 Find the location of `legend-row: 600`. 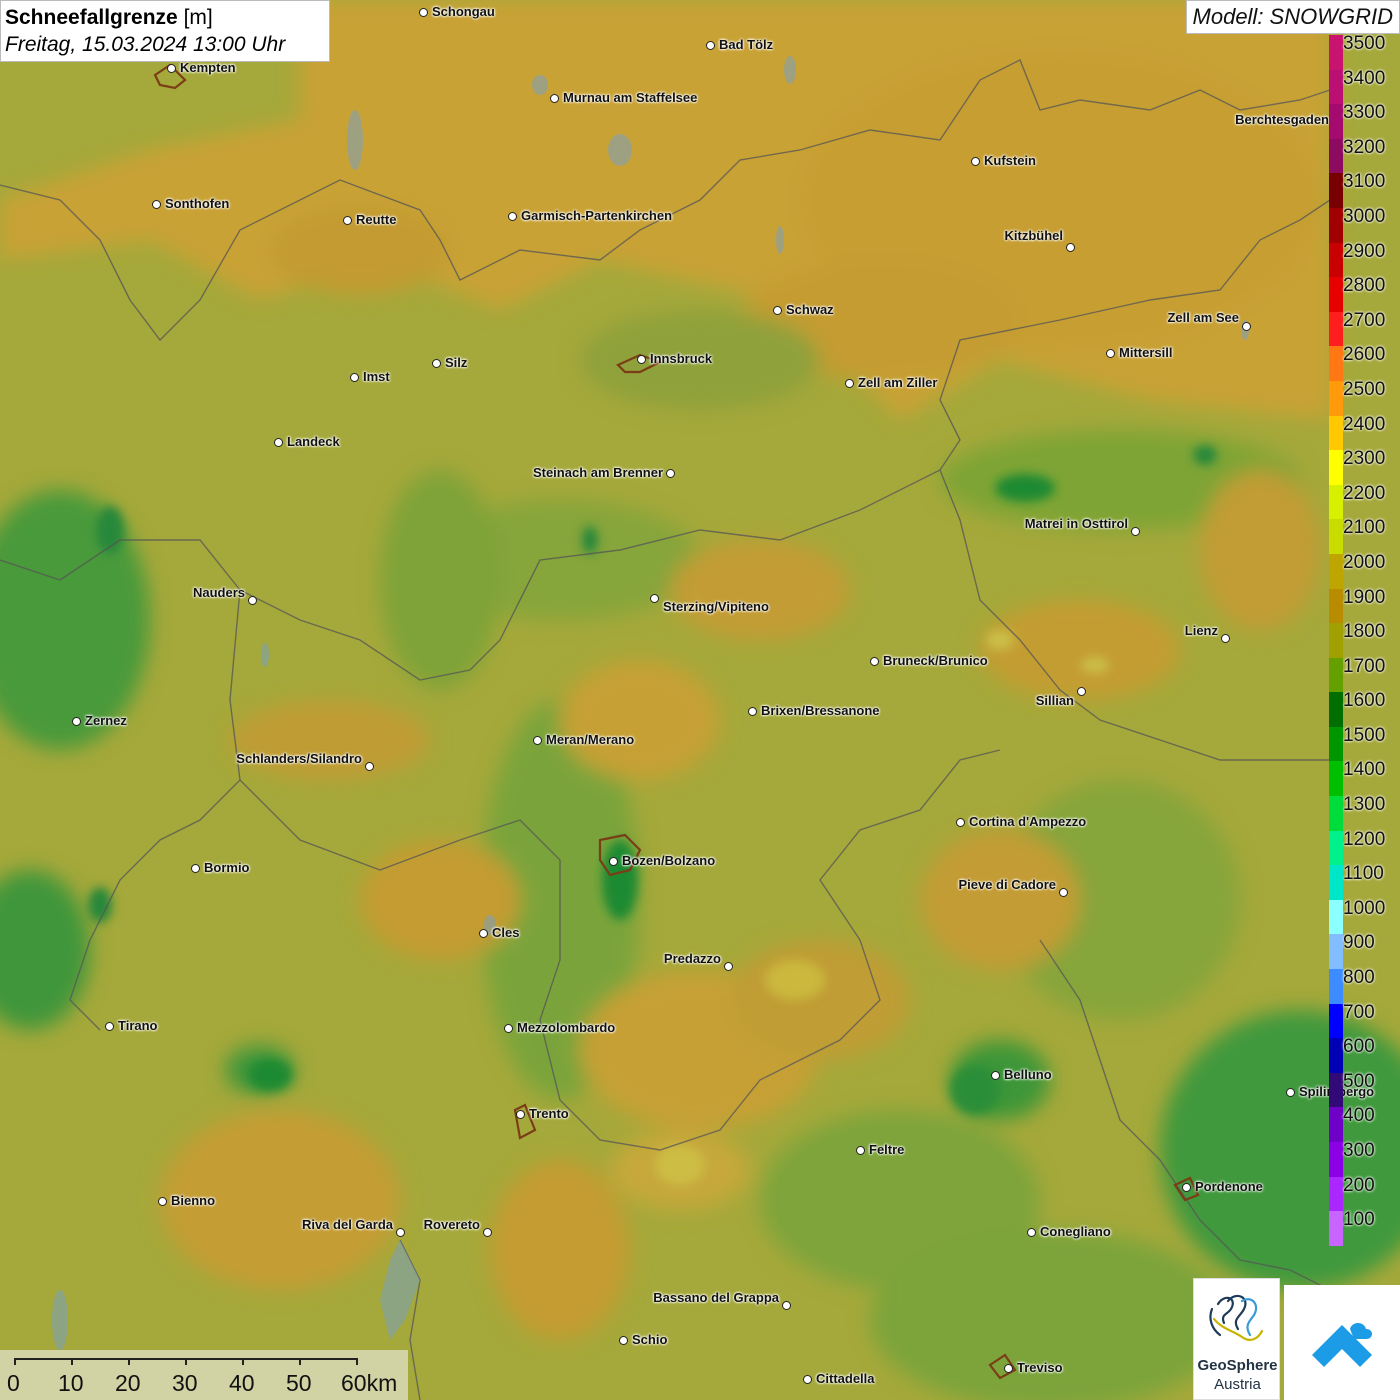

legend-row: 600 is located at coordinates (1364, 1055).